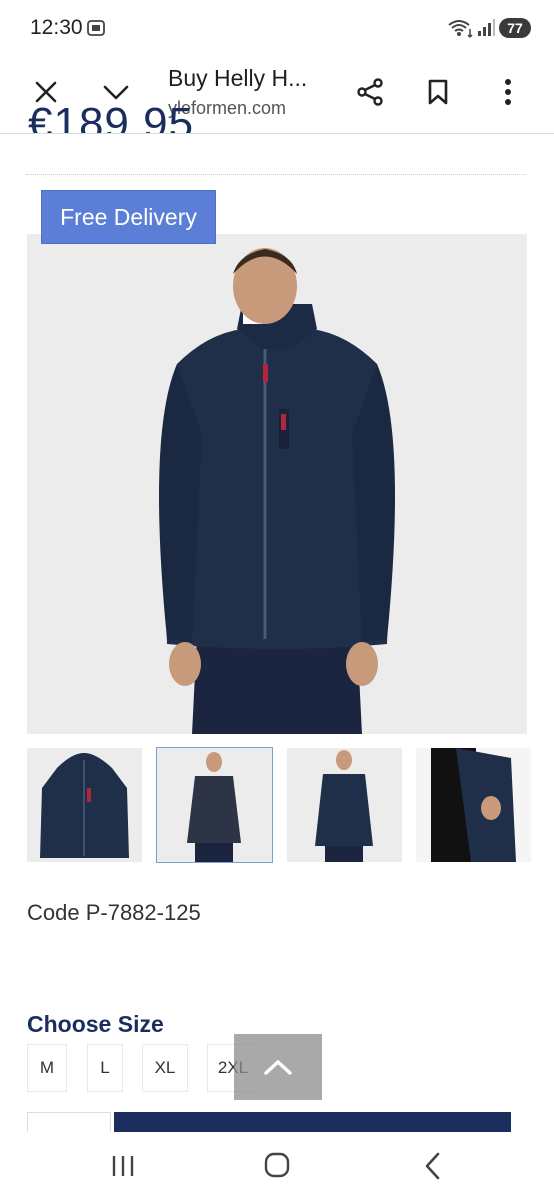 The image size is (554, 1200). I want to click on more-vertical-icon, so click(508, 92).